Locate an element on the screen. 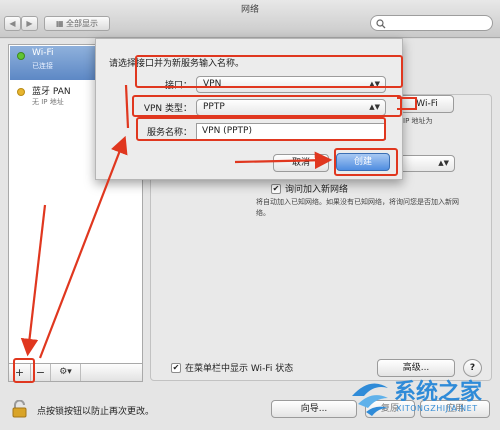 The image size is (500, 430). watermark: 系统之家 XITONGZHIJIA.NET is located at coordinates (423, 398).